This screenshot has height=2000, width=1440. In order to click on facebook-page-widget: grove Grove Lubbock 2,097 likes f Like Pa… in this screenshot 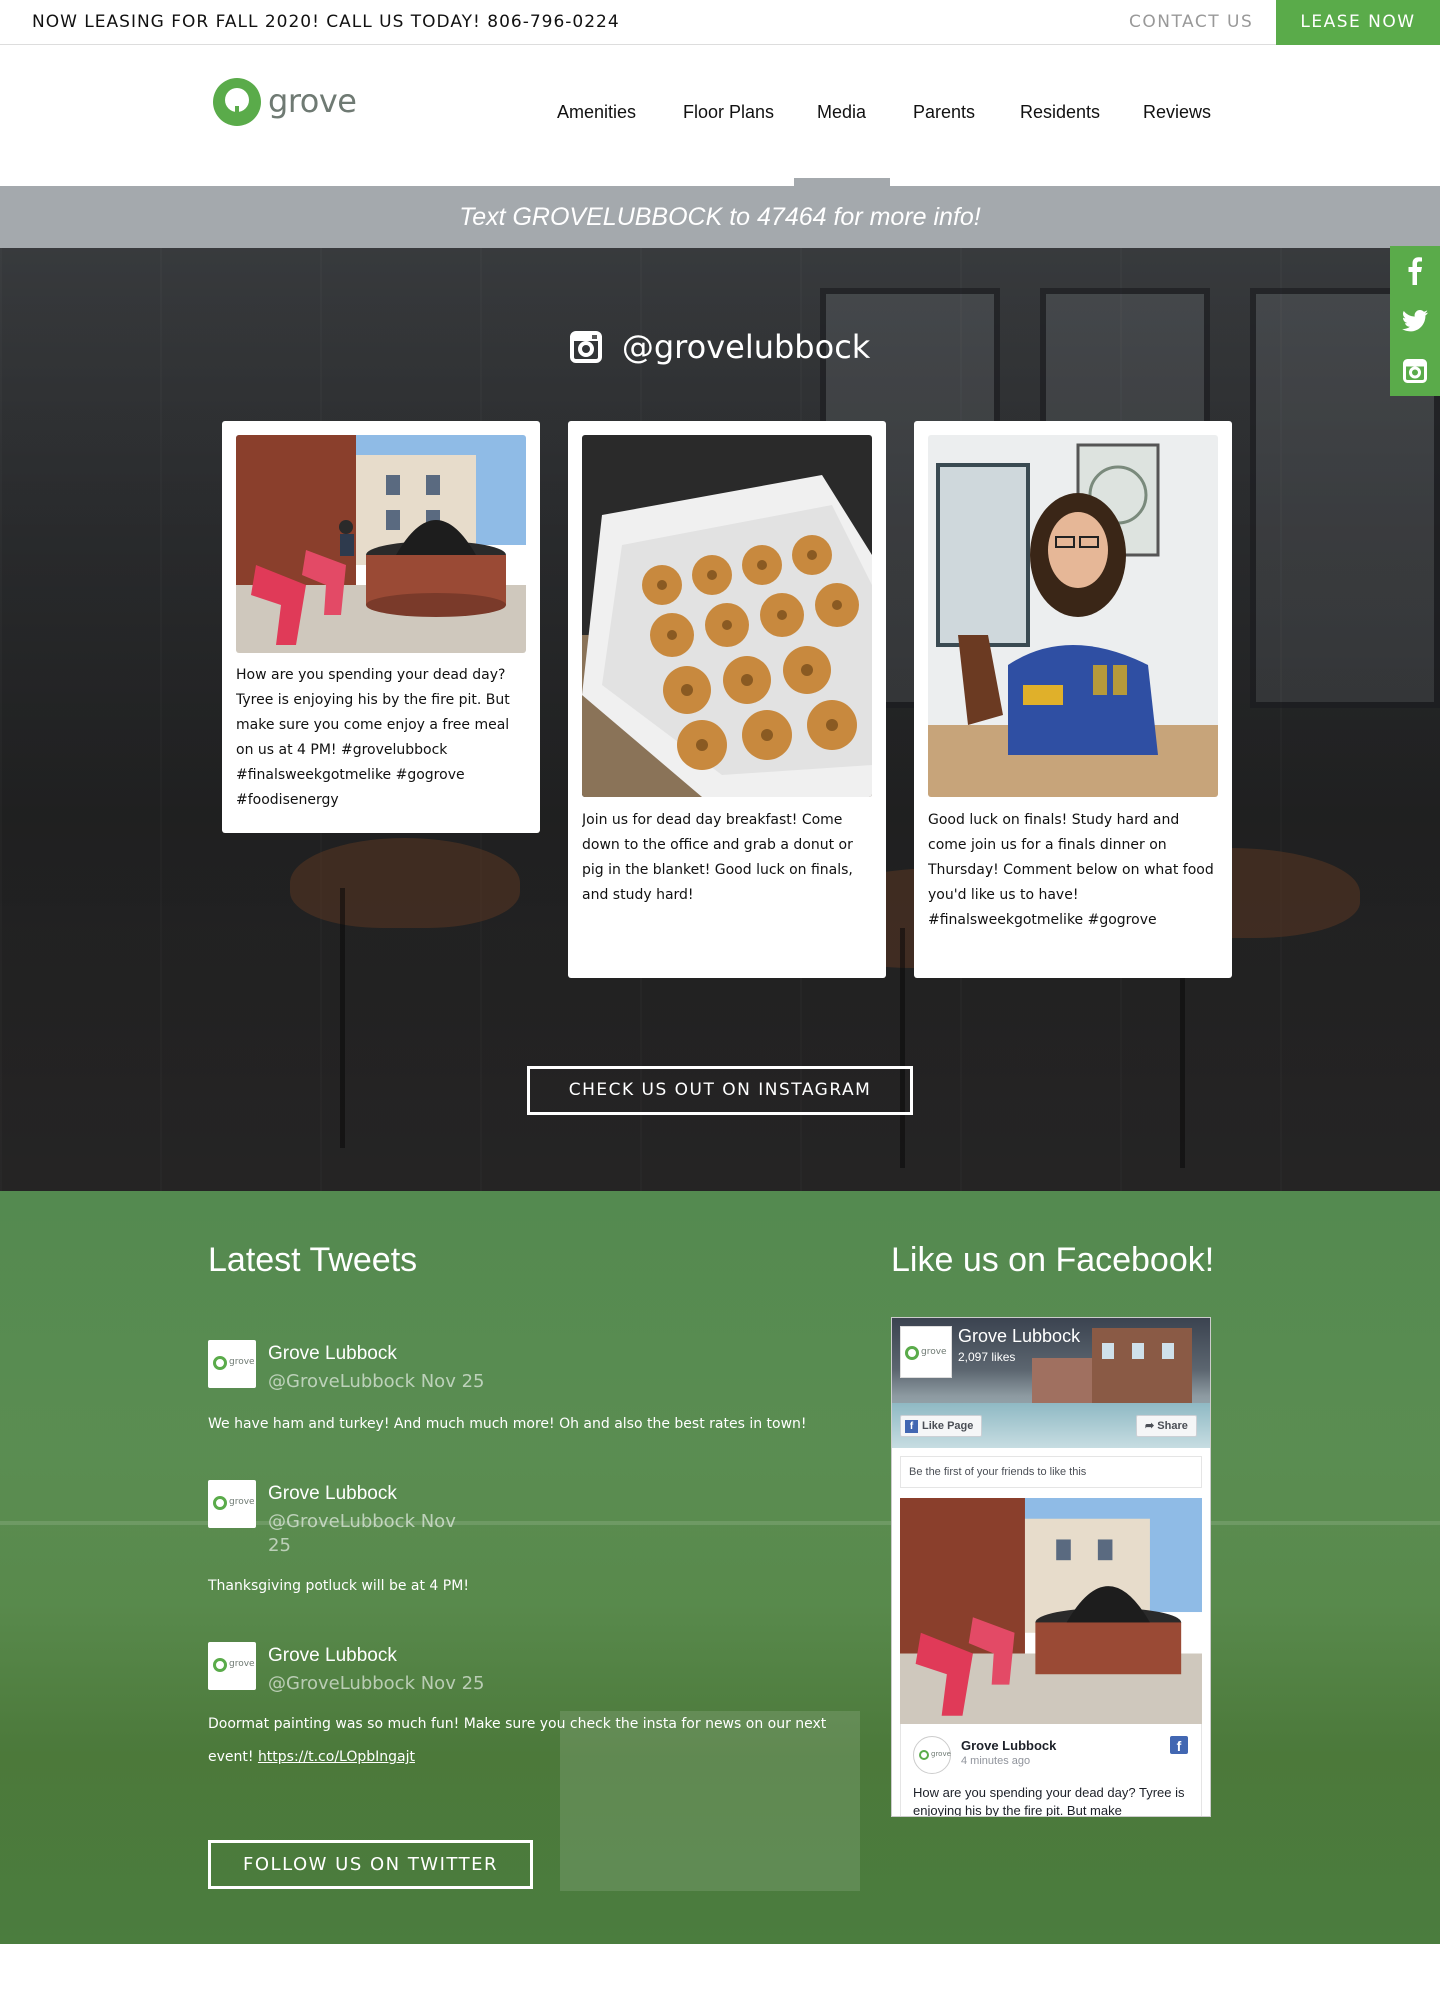, I will do `click(1051, 1567)`.